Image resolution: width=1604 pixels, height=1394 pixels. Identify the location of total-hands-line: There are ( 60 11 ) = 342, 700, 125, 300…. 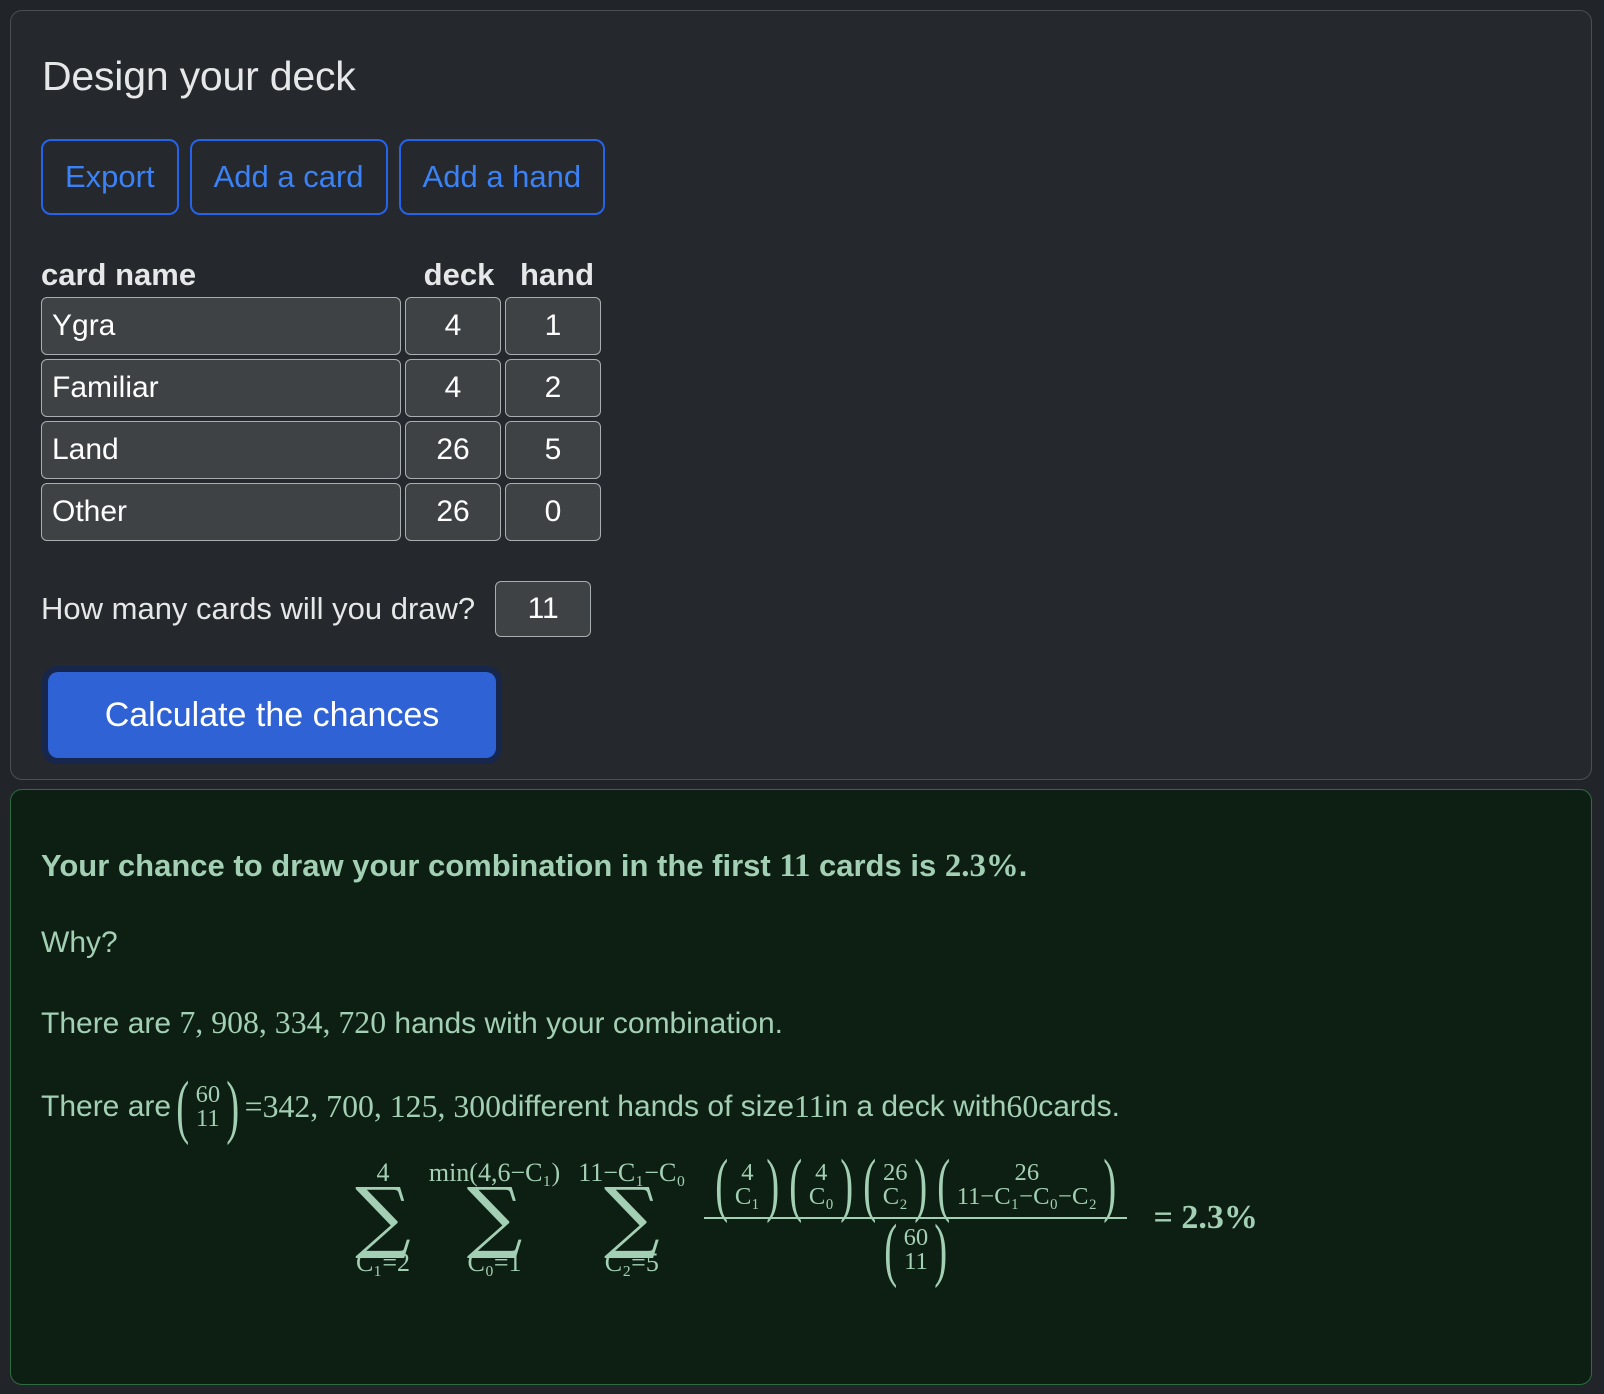
(580, 1107).